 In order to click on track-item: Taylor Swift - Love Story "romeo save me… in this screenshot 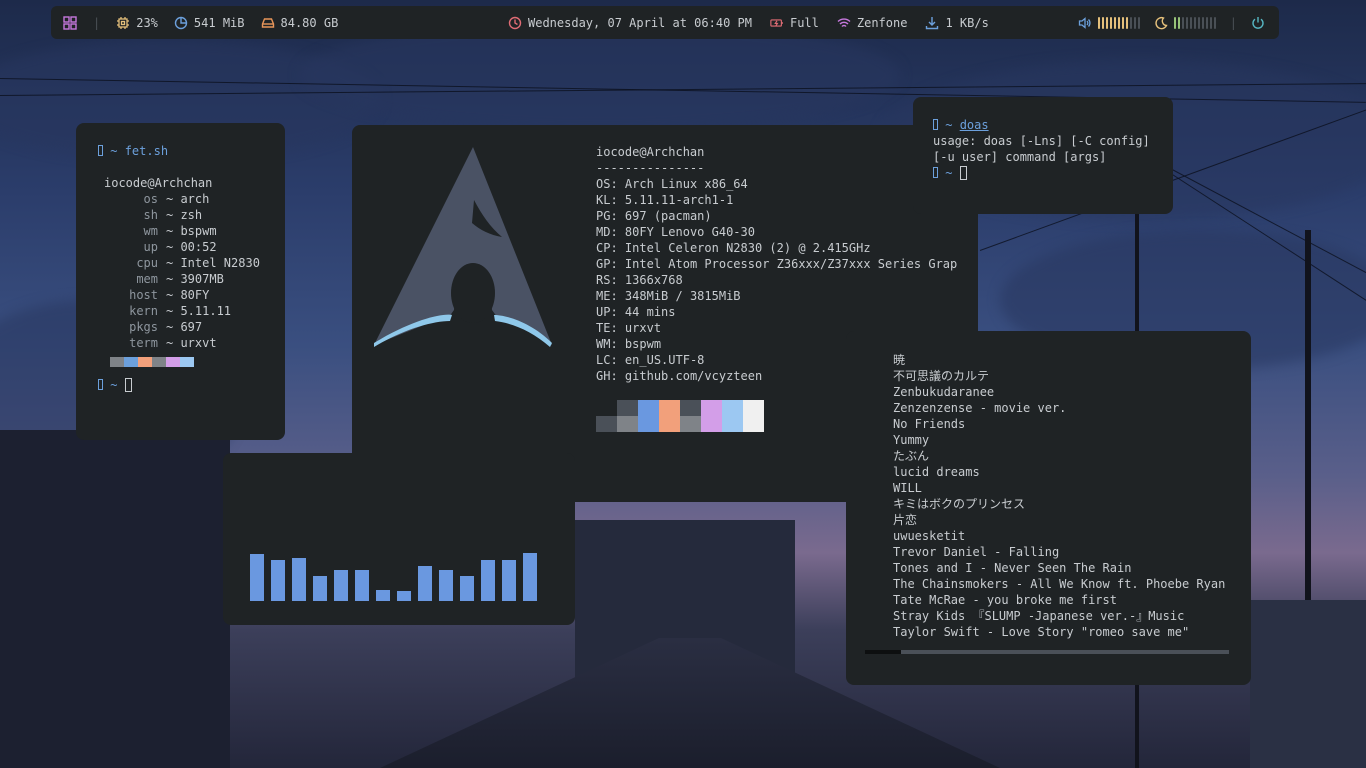, I will do `click(1072, 632)`.